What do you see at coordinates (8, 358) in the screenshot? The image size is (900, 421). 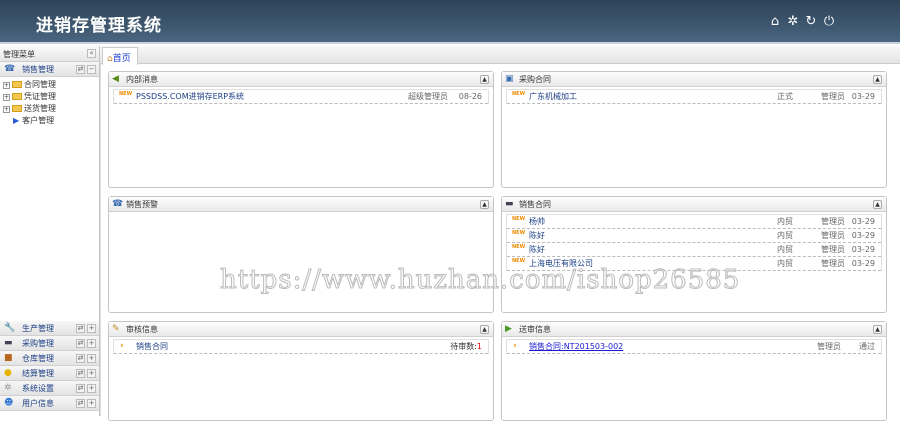 I see `box-icon: ■` at bounding box center [8, 358].